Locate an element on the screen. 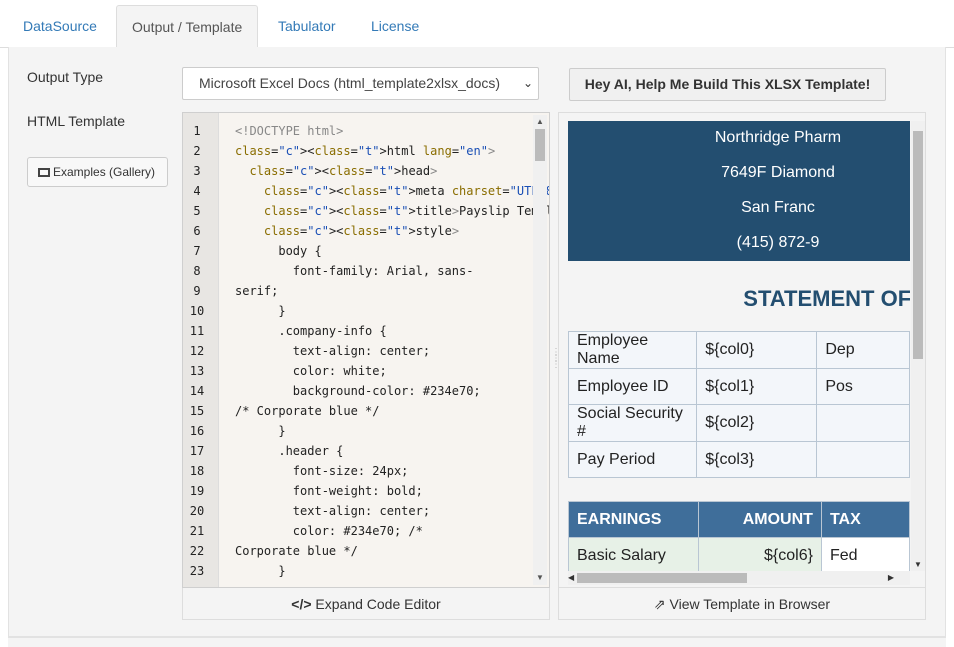 The height and width of the screenshot is (647, 954). code-line: .company-info { is located at coordinates (310, 331).